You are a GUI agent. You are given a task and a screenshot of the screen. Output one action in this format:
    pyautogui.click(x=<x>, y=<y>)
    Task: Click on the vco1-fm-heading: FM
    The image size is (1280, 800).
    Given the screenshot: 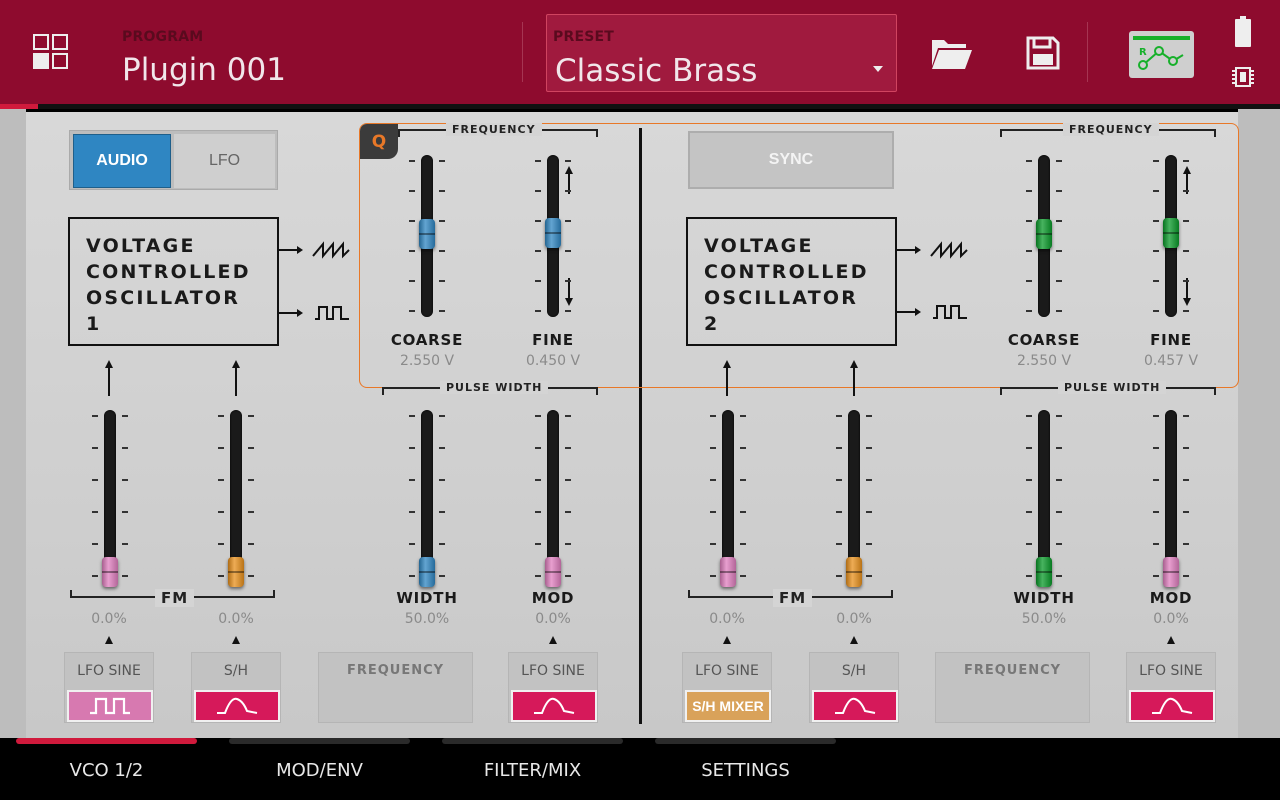 What is the action you would take?
    pyautogui.click(x=175, y=598)
    